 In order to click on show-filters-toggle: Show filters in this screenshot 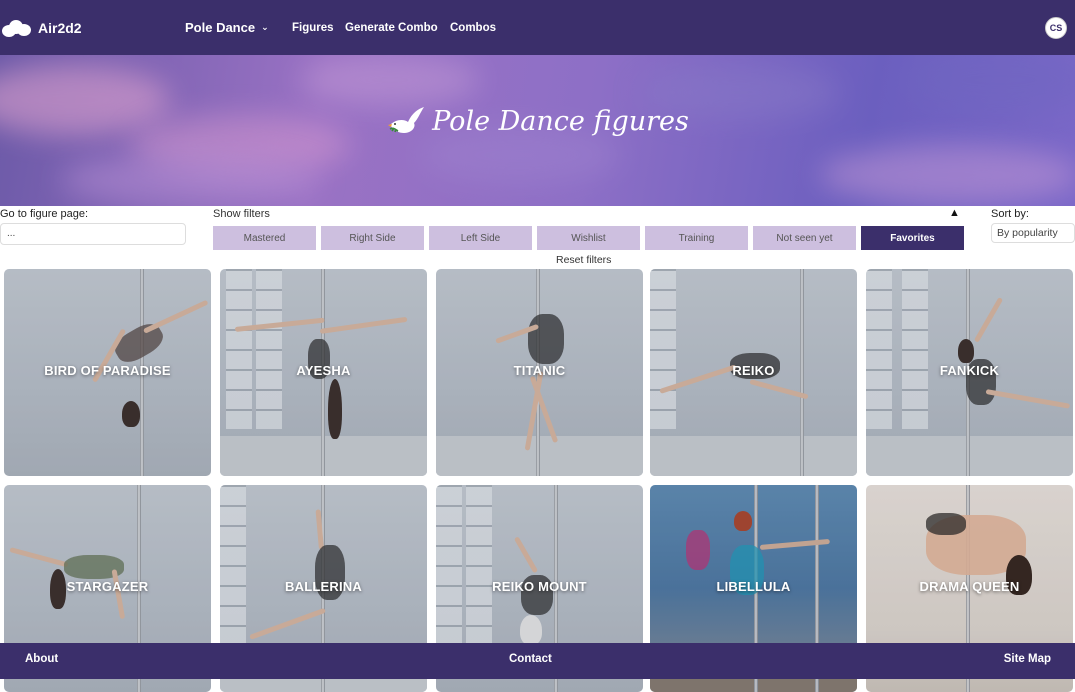, I will do `click(241, 214)`.